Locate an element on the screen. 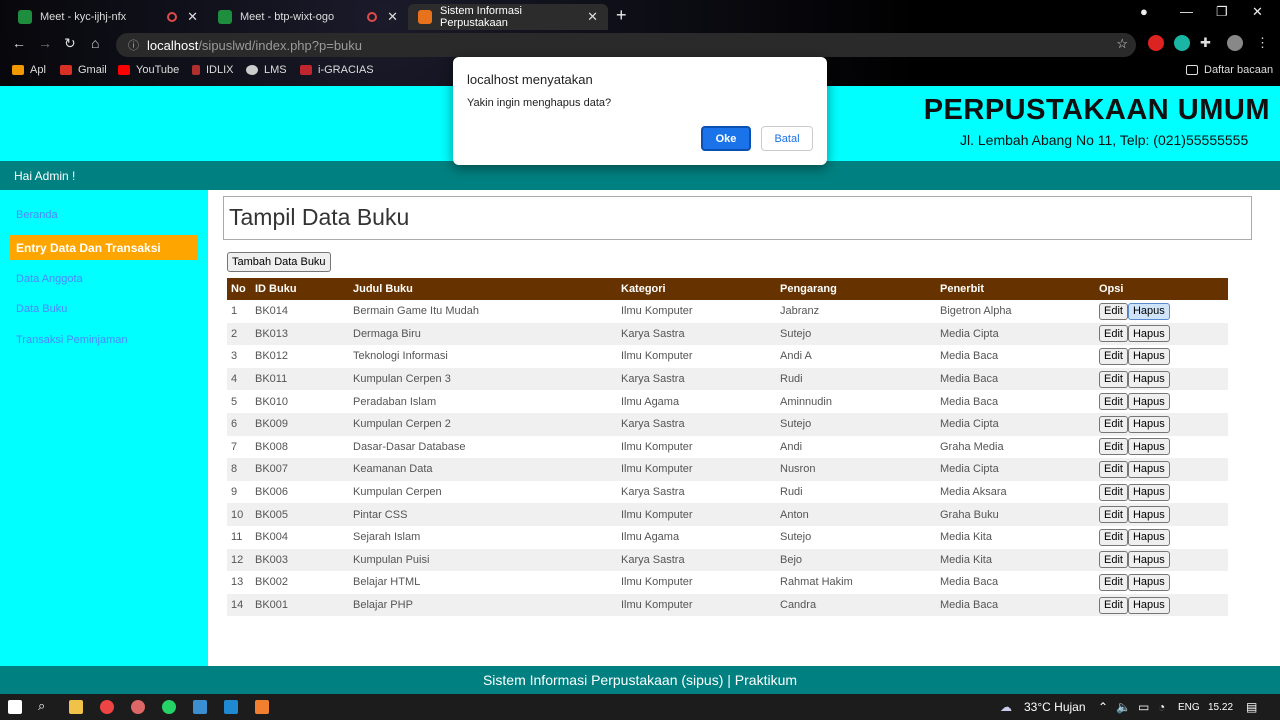 Image resolution: width=1280 pixels, height=720 pixels. menu-icon: ⋮ is located at coordinates (1264, 43).